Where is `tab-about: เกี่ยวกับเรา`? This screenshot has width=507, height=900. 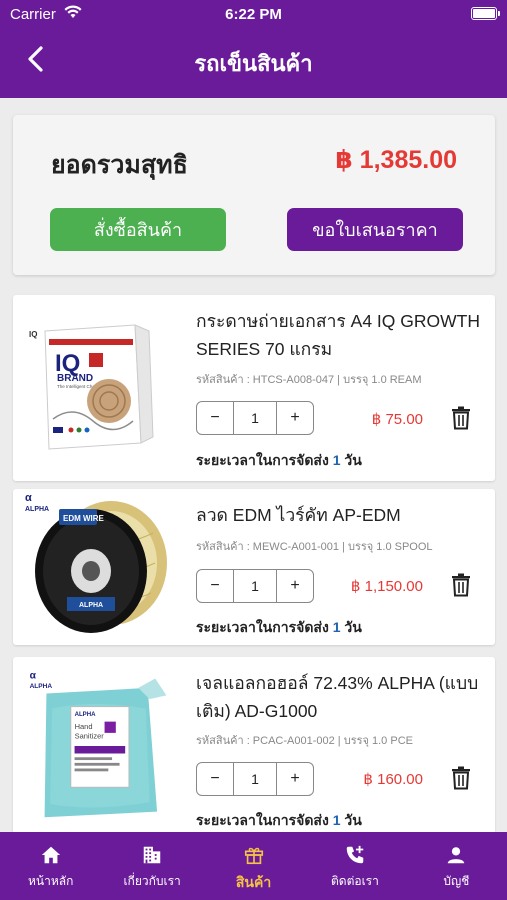 tab-about: เกี่ยวกับเรา is located at coordinates (151, 866).